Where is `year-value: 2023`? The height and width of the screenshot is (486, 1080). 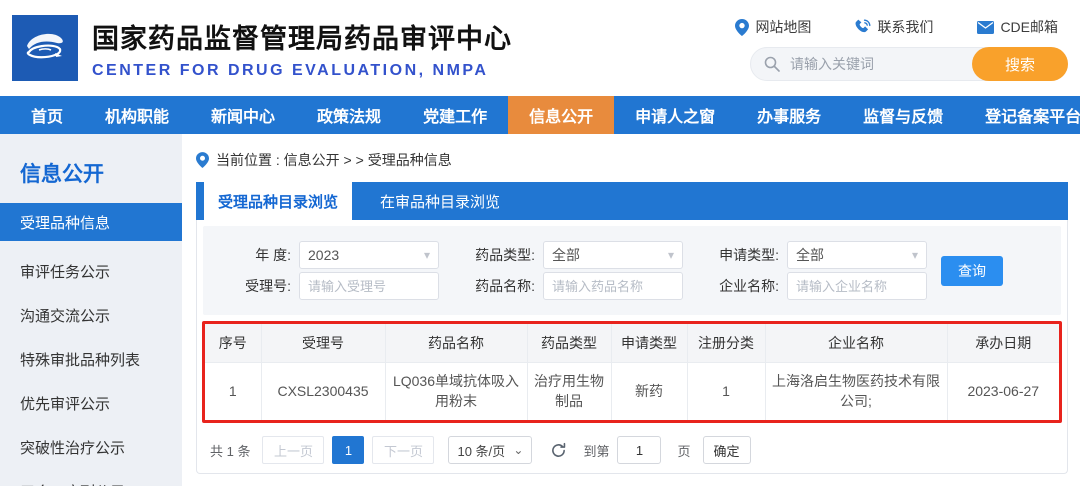
year-value: 2023 is located at coordinates (324, 255).